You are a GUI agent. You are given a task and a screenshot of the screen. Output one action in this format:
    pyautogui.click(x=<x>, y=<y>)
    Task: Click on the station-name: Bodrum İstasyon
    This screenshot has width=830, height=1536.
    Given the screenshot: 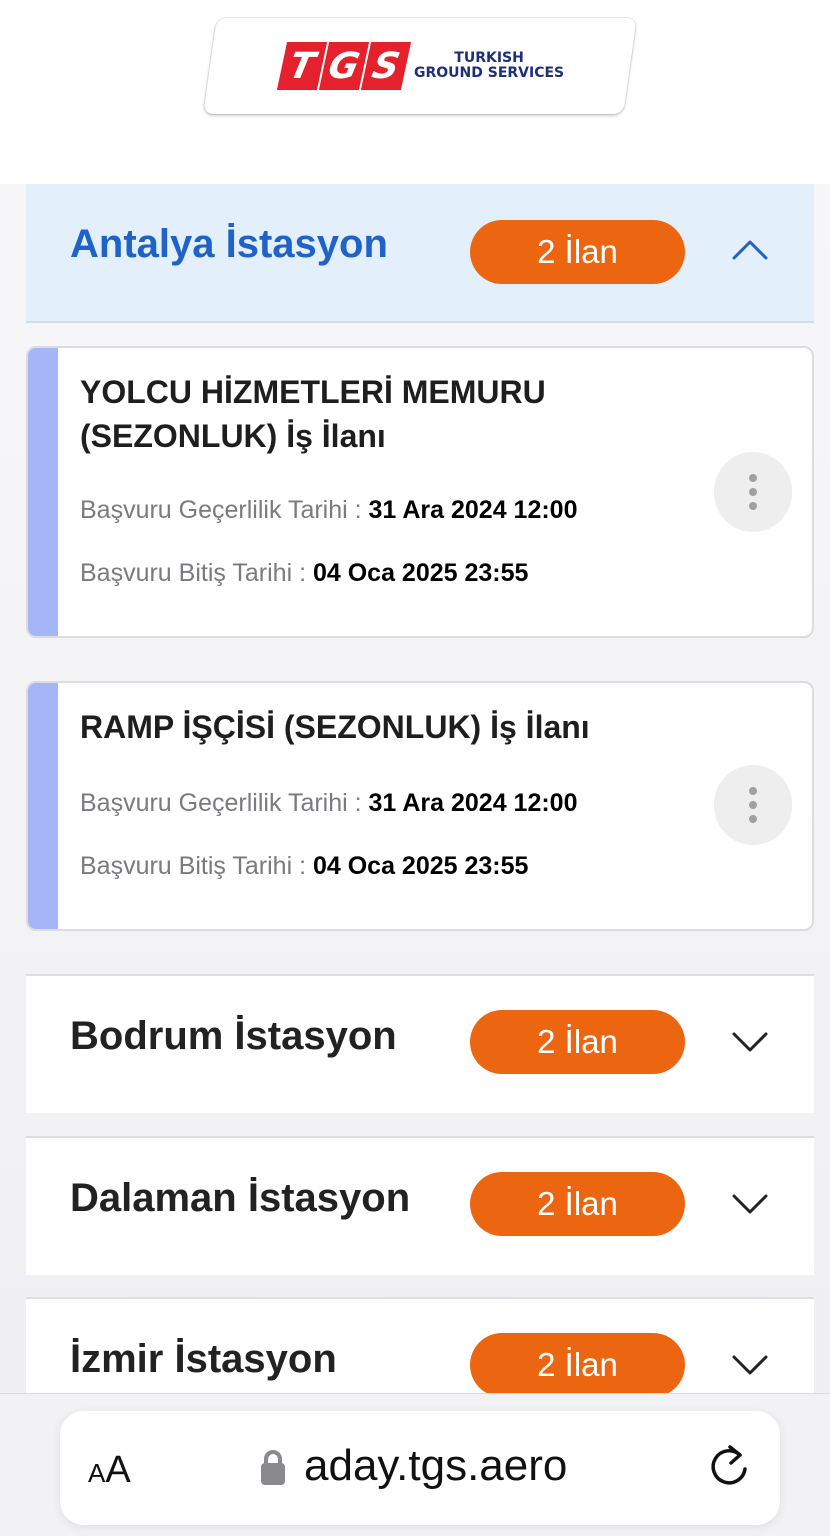 What is the action you would take?
    pyautogui.click(x=233, y=1036)
    